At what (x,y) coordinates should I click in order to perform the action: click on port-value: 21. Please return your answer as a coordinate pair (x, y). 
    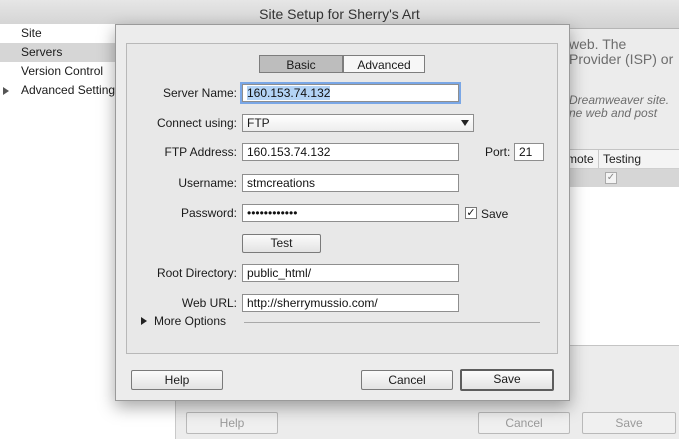
    Looking at the image, I should click on (526, 152).